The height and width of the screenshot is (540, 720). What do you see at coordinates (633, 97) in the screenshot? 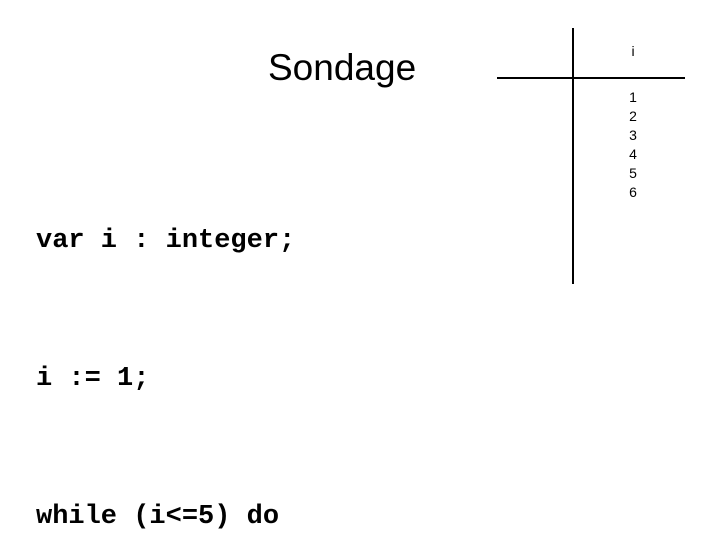
I see `table-row: 1` at bounding box center [633, 97].